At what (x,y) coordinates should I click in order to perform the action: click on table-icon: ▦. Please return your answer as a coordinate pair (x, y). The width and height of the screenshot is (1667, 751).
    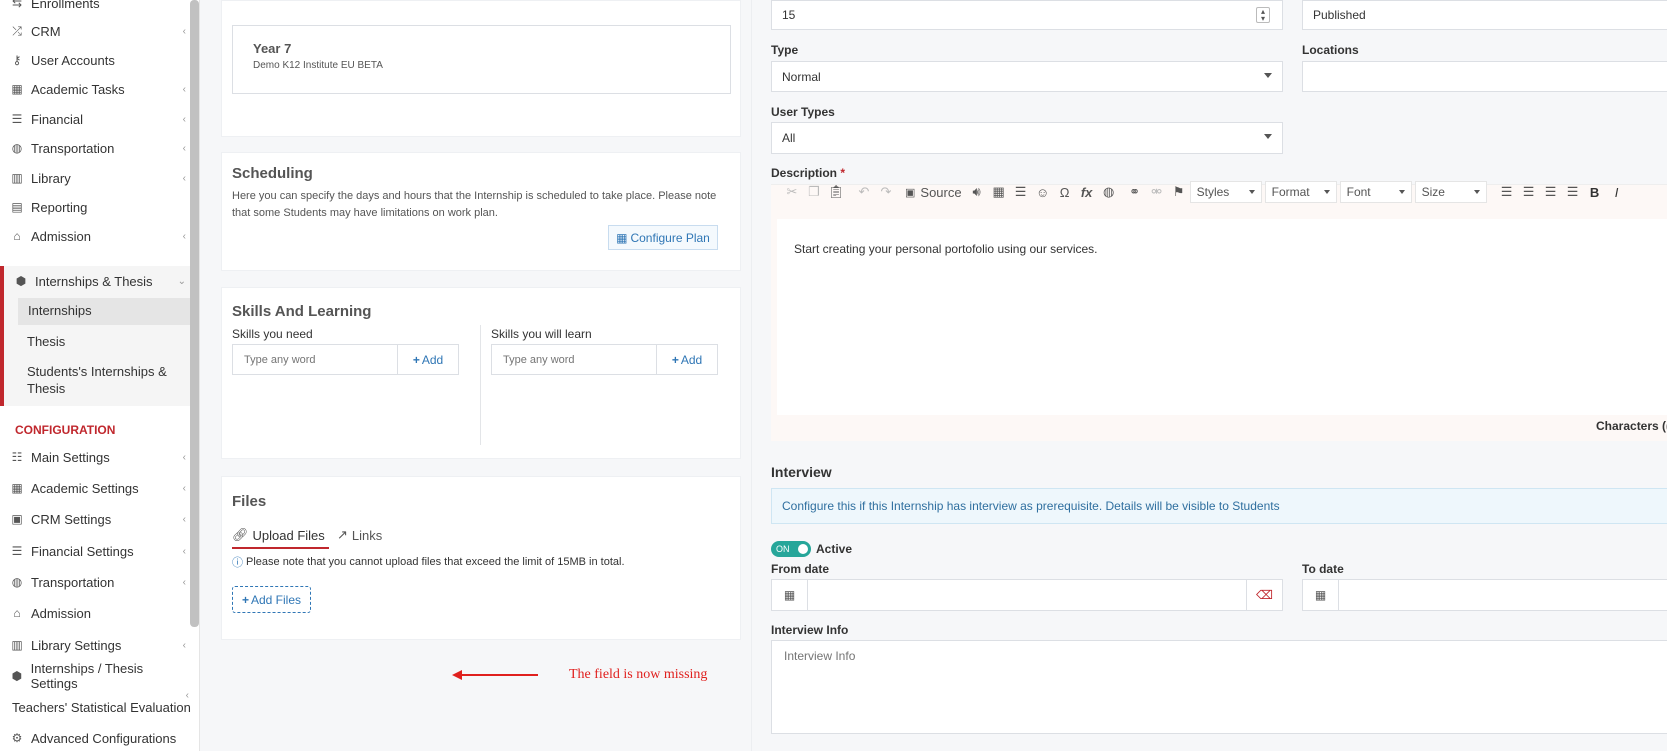
    Looking at the image, I should click on (999, 192).